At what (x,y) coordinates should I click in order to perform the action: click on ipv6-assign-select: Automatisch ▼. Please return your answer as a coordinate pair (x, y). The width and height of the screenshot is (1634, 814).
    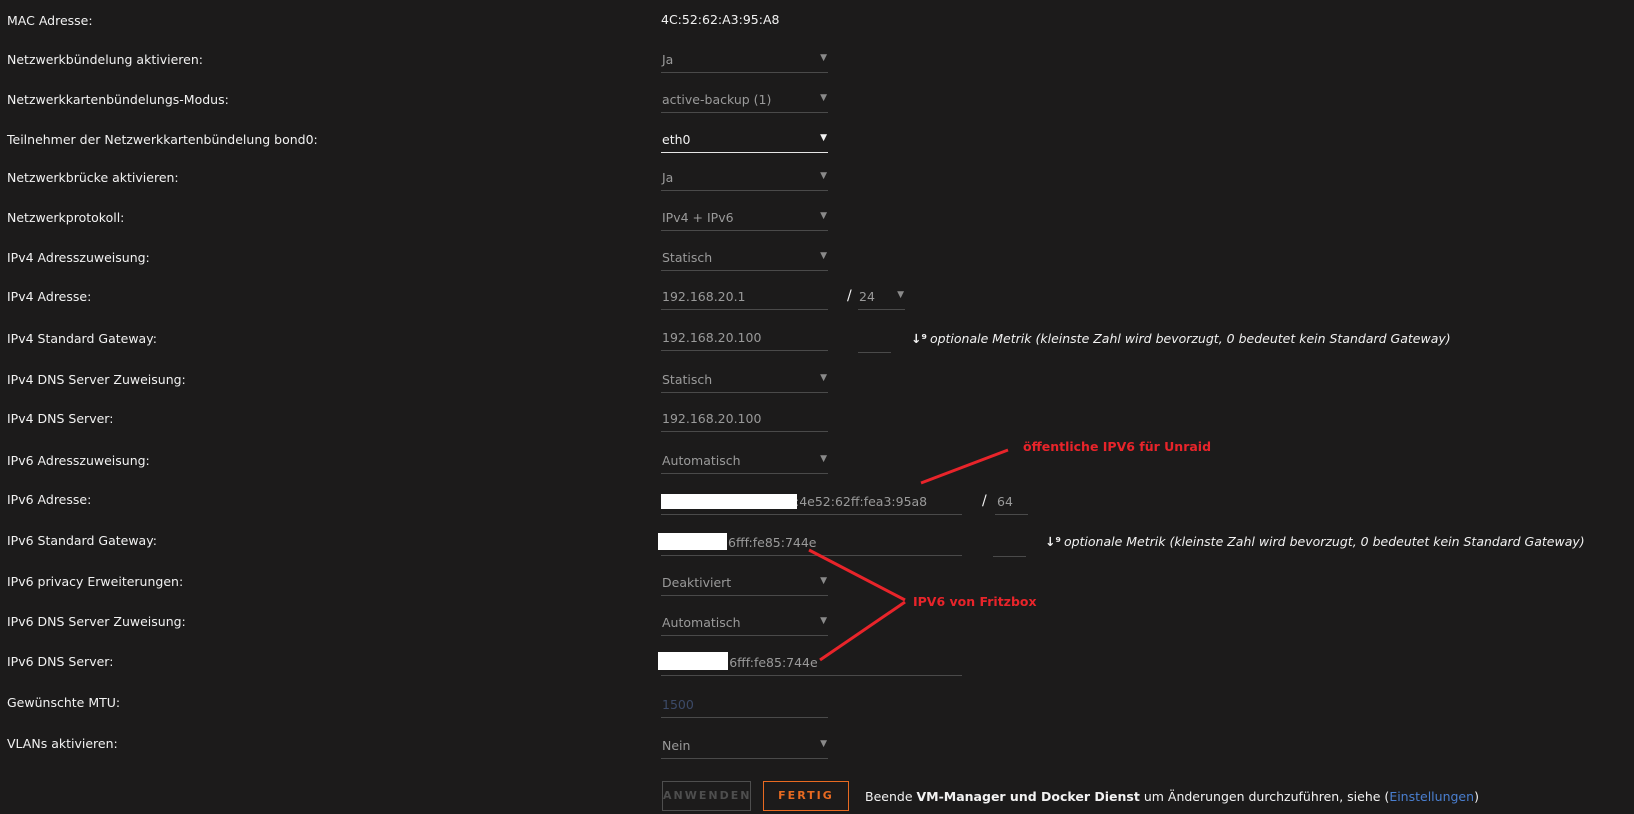
    Looking at the image, I should click on (744, 461).